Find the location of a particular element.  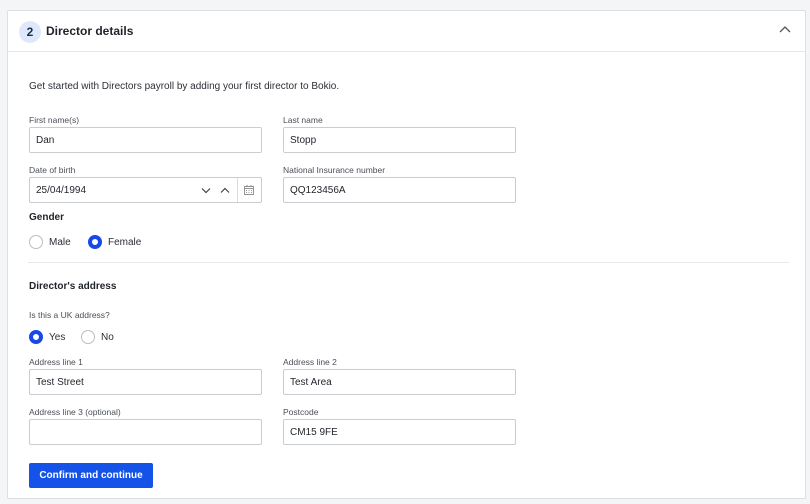

radio-label: No is located at coordinates (107, 337).